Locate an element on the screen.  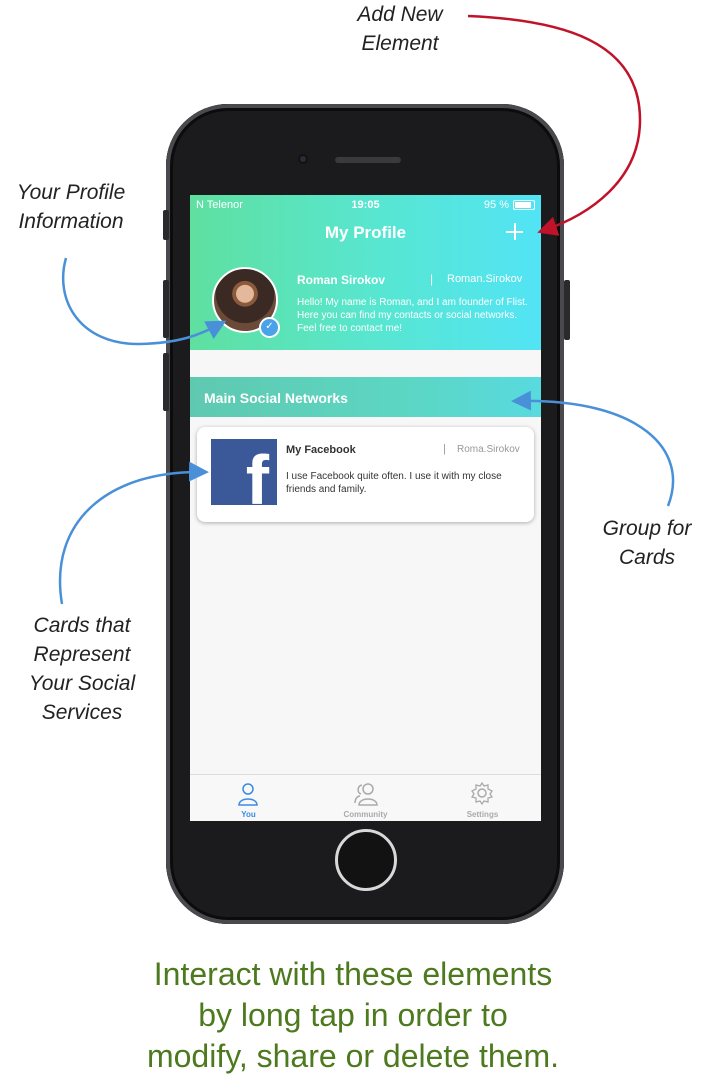
group-title: Main Social Networks is located at coordinates (276, 398).